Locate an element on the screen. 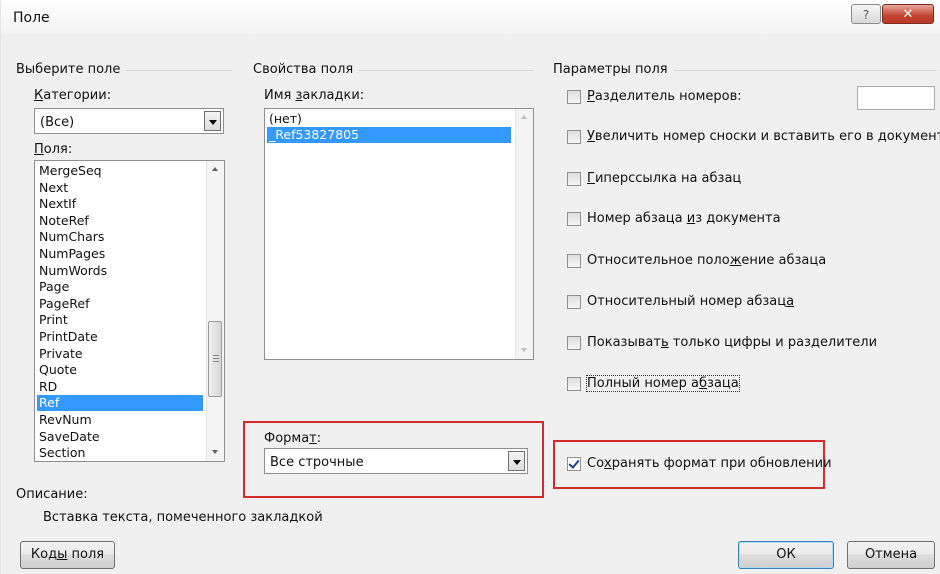 The height and width of the screenshot is (574, 940). title-bar: Поле ? ✕ is located at coordinates (470, 17).